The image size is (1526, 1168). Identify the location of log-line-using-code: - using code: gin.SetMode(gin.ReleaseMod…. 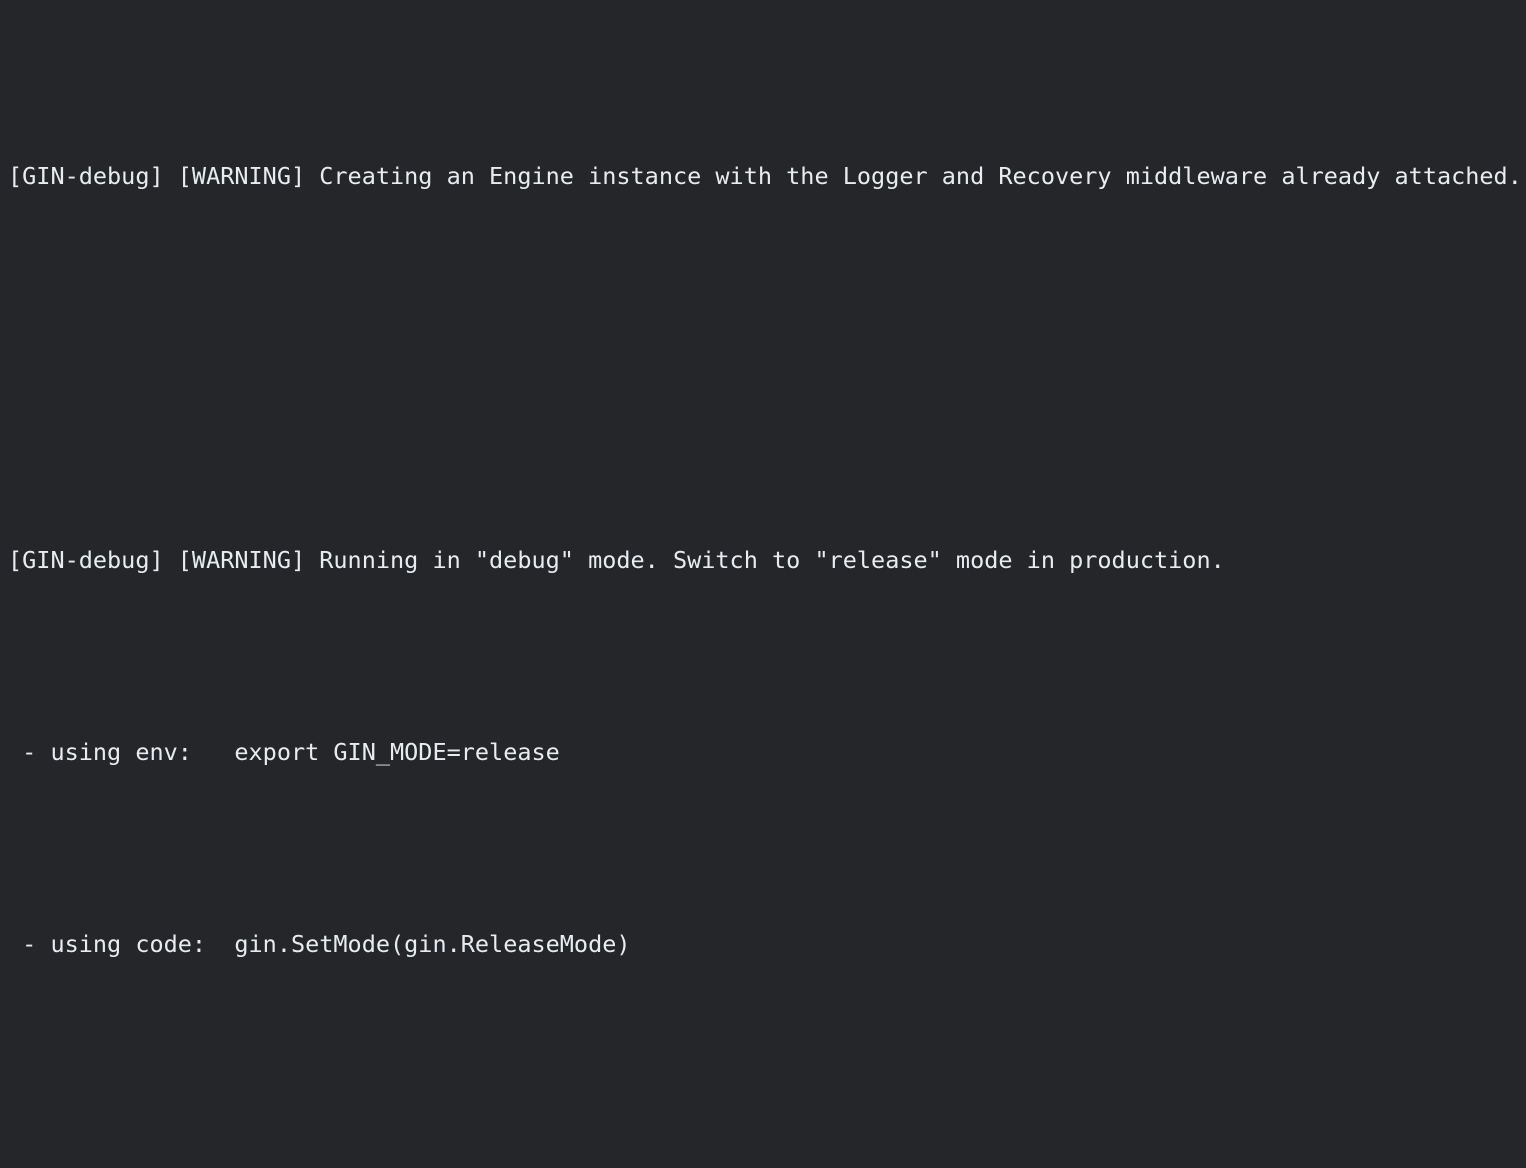
(319, 944).